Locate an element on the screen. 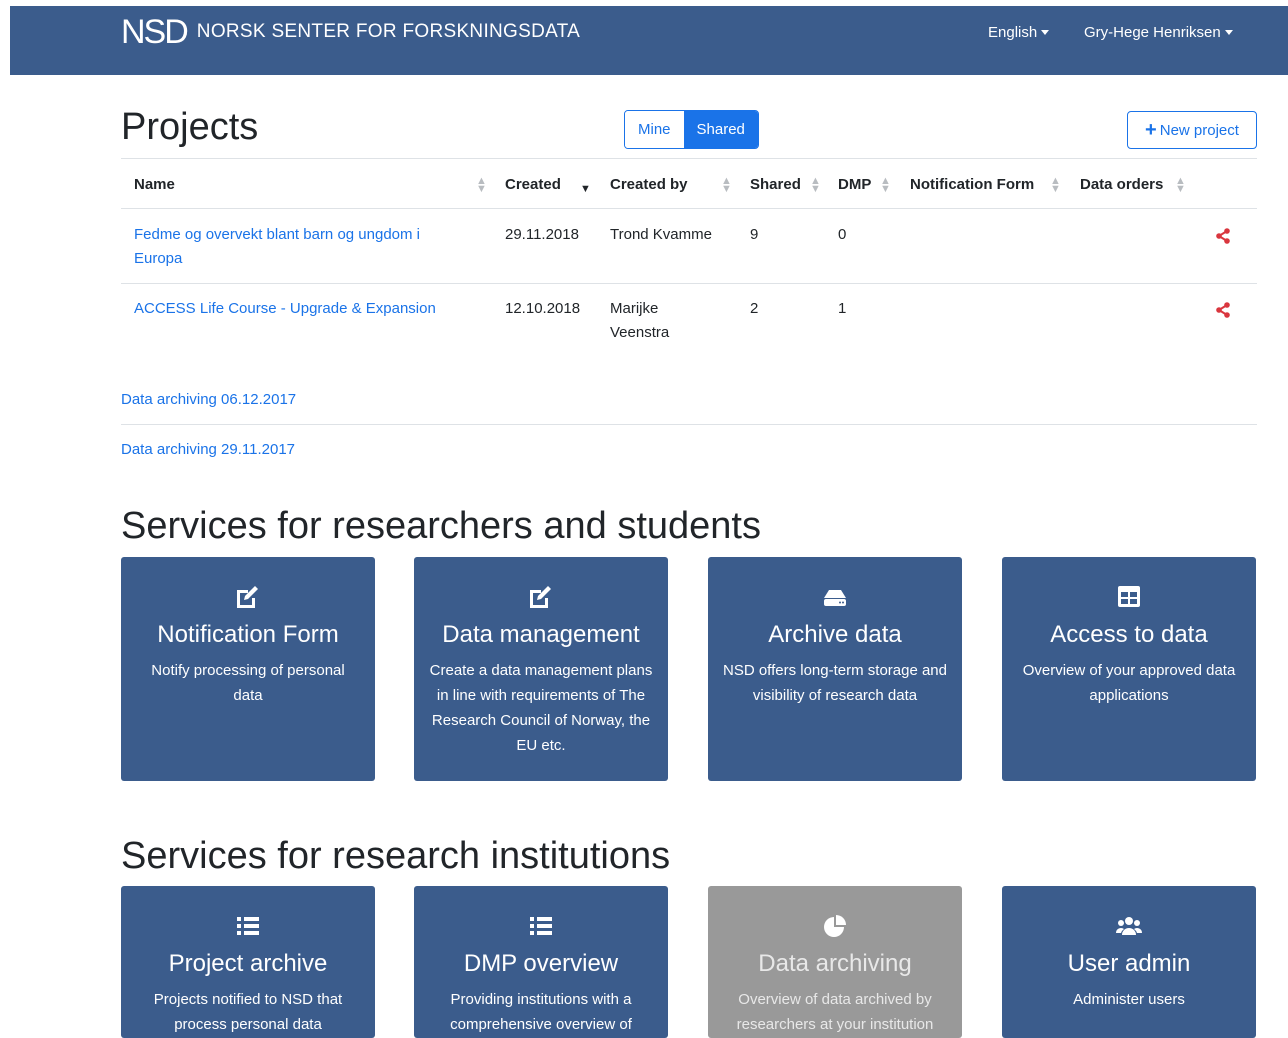 This screenshot has width=1288, height=1038. sort-desc-icon: ▼ is located at coordinates (585, 186).